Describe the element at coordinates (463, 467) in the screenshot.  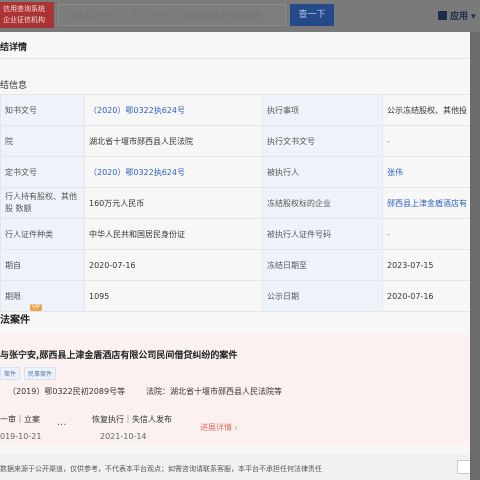
I see `square-icon` at that location.